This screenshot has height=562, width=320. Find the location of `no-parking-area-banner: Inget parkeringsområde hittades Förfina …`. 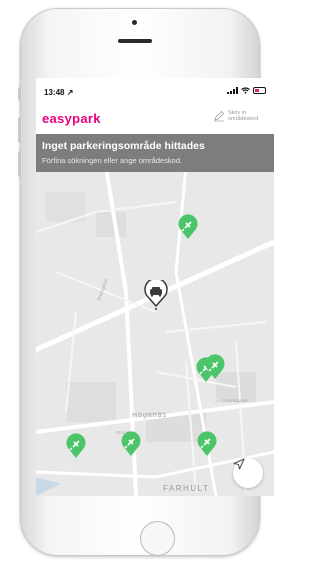

no-parking-area-banner: Inget parkeringsområde hittades Förfina … is located at coordinates (155, 153).